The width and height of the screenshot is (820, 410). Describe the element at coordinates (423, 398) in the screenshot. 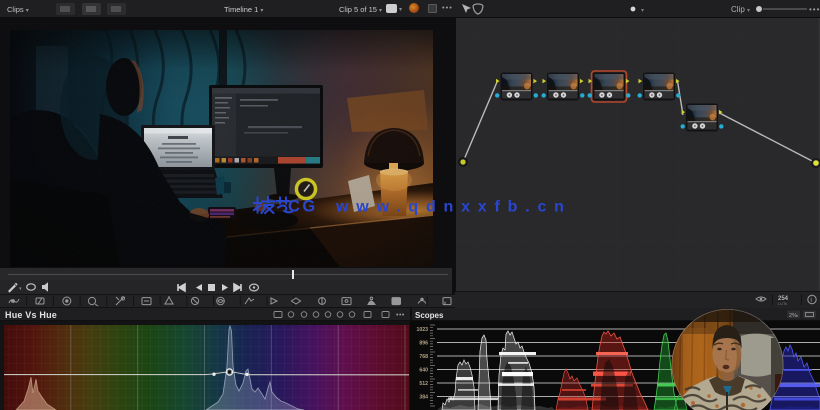

I see `svg-text: 384` at that location.